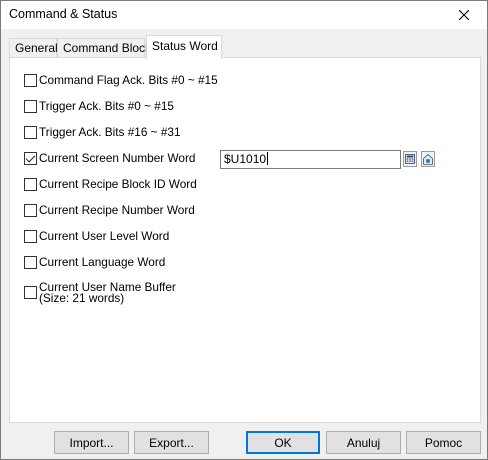  What do you see at coordinates (63, 14) in the screenshot?
I see `window-title: Command & Status` at bounding box center [63, 14].